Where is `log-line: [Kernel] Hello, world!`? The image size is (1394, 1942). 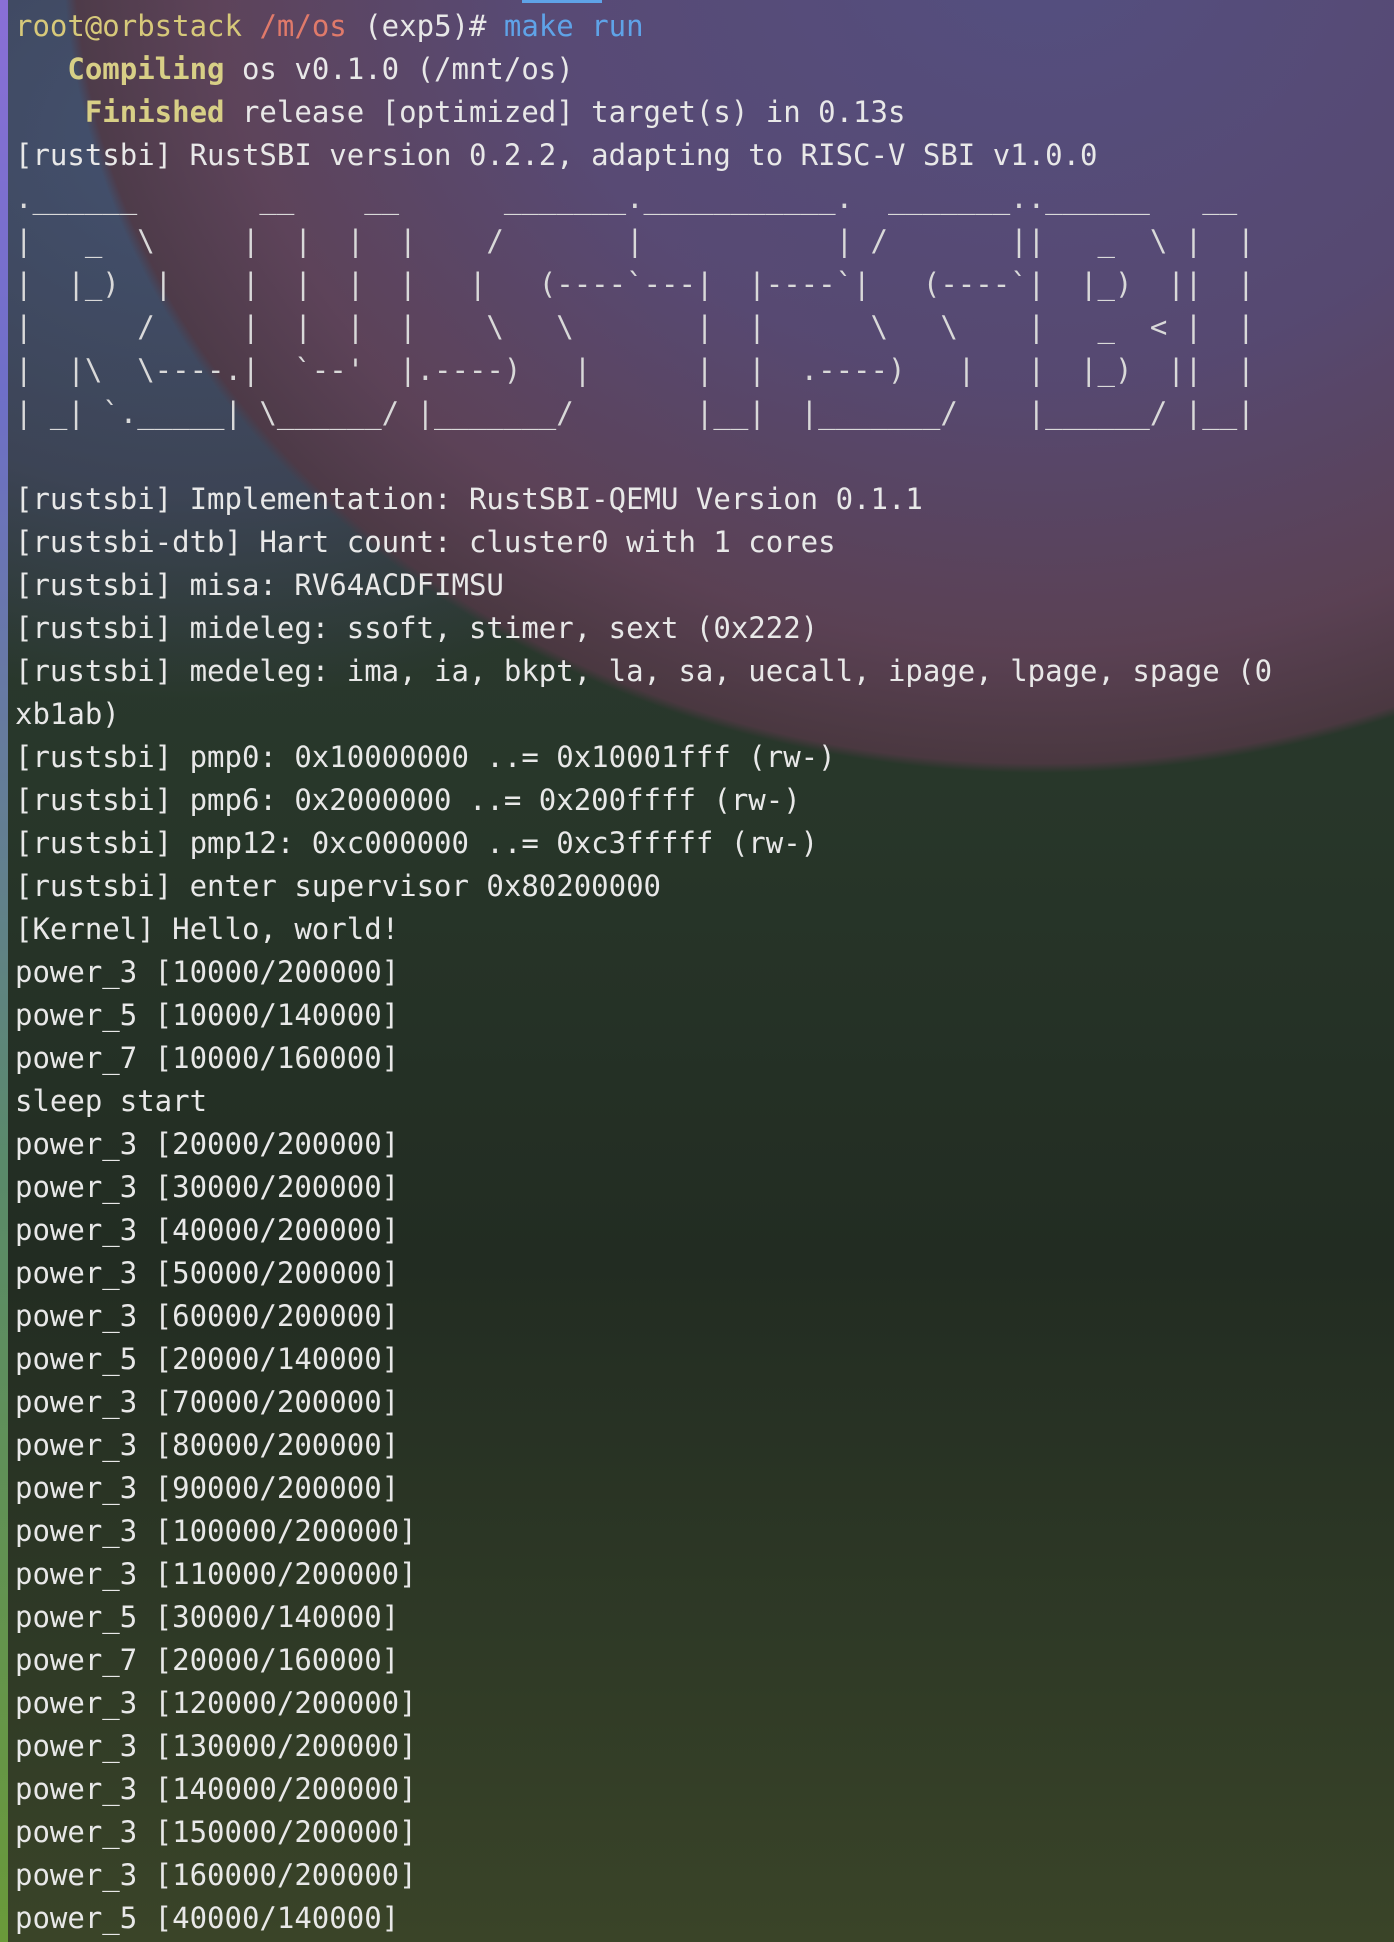
log-line: [Kernel] Hello, world! is located at coordinates (207, 929).